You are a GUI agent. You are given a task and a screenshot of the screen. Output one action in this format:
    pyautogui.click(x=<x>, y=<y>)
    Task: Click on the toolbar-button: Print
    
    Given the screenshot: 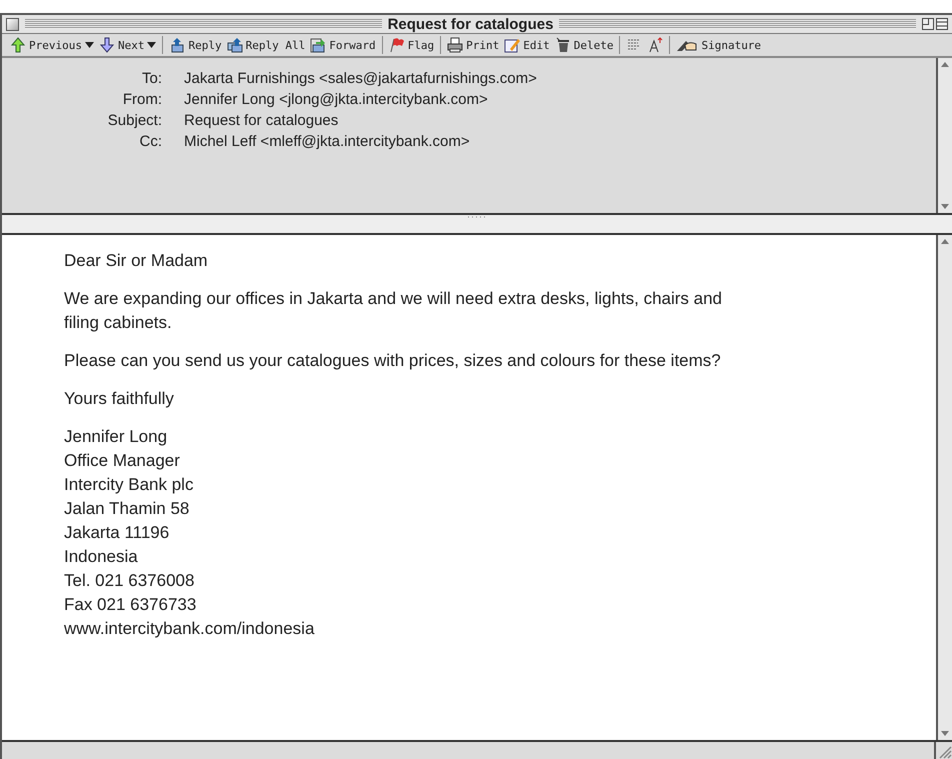 What is the action you would take?
    pyautogui.click(x=473, y=45)
    